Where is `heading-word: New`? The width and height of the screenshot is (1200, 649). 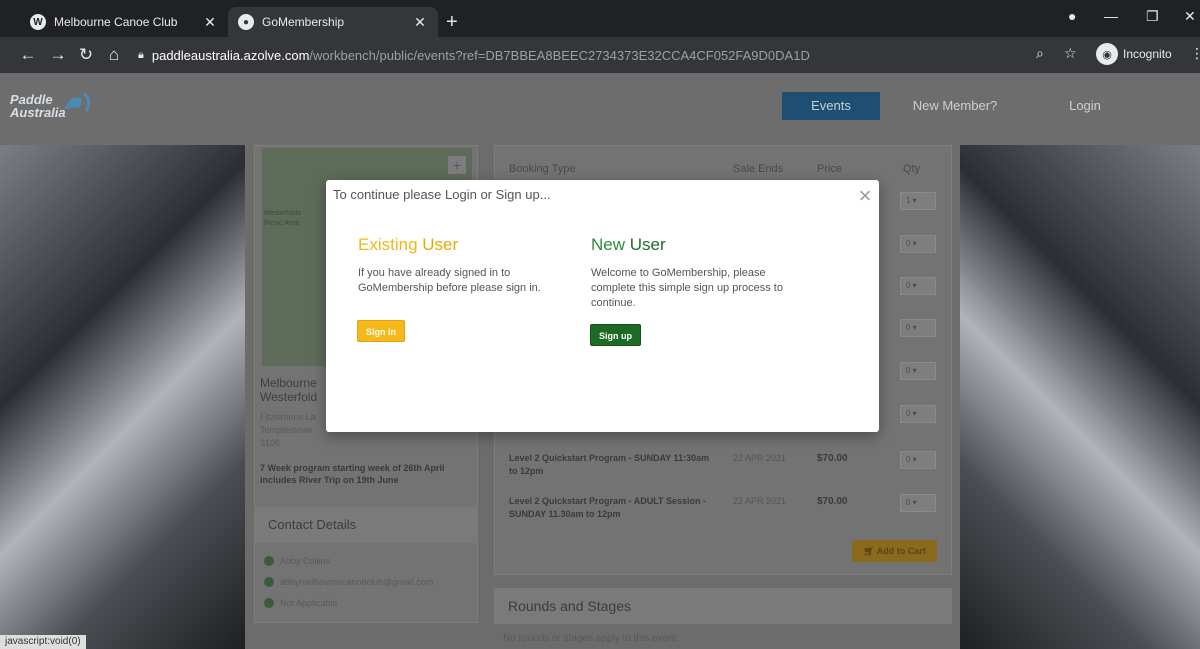 heading-word: New is located at coordinates (608, 244).